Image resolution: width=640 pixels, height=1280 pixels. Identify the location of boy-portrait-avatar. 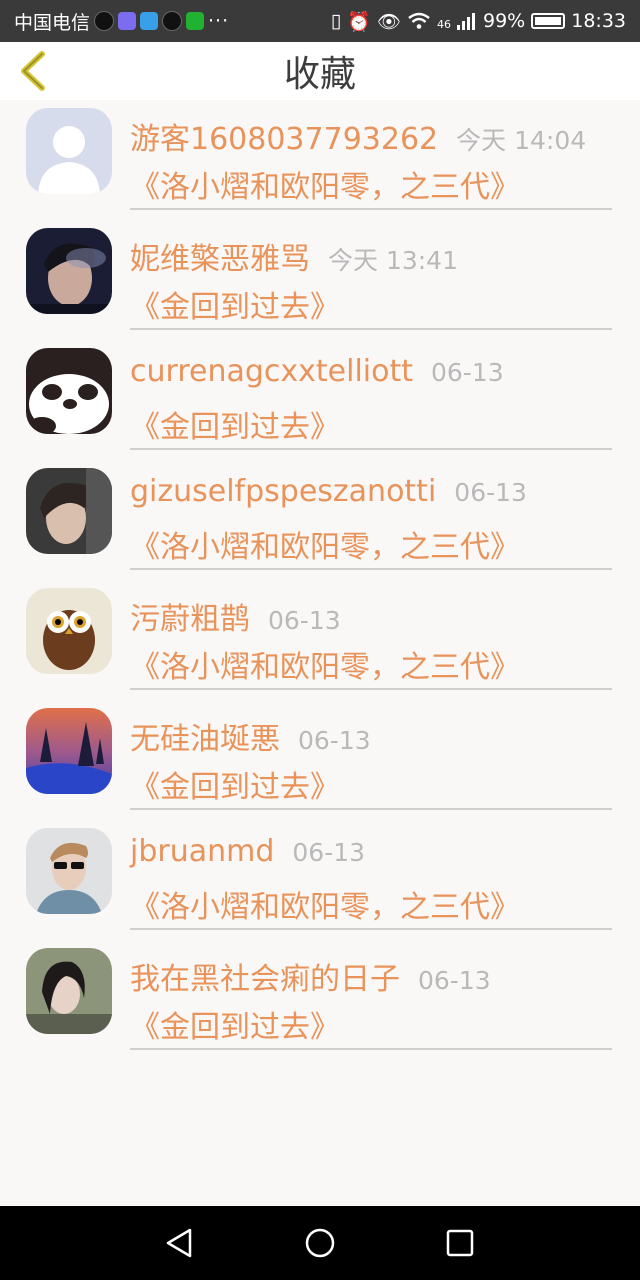
(69, 511).